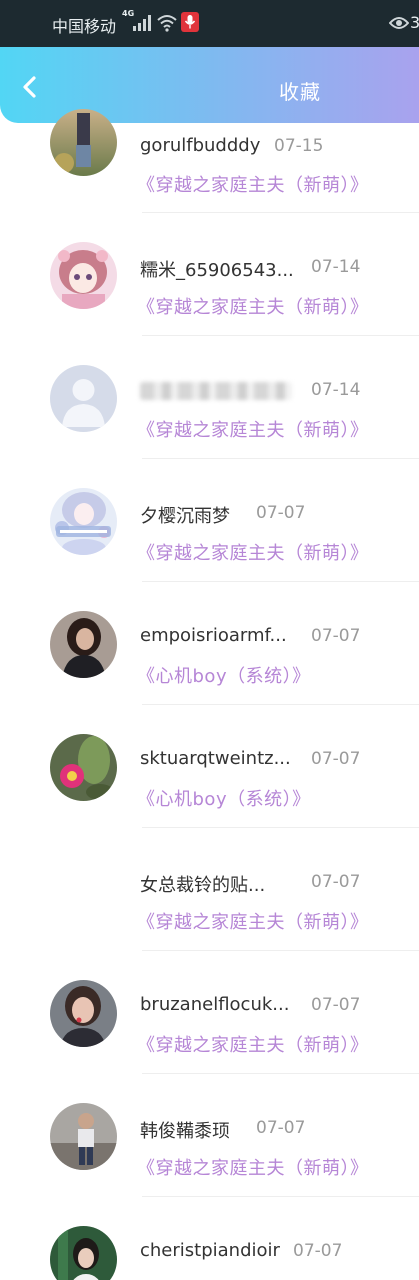  I want to click on wifi-icon, so click(167, 23).